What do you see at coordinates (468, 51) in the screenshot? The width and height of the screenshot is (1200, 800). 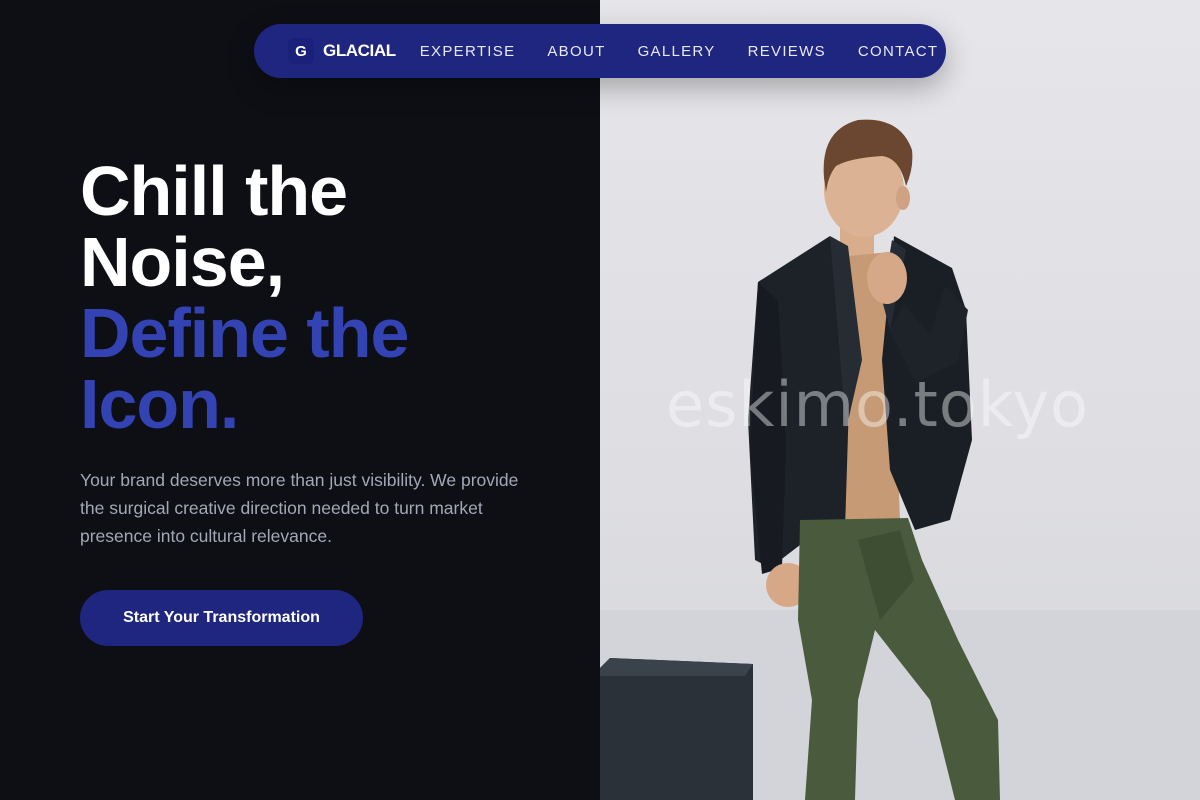 I see `nav-link-expertise: EXPERTISE` at bounding box center [468, 51].